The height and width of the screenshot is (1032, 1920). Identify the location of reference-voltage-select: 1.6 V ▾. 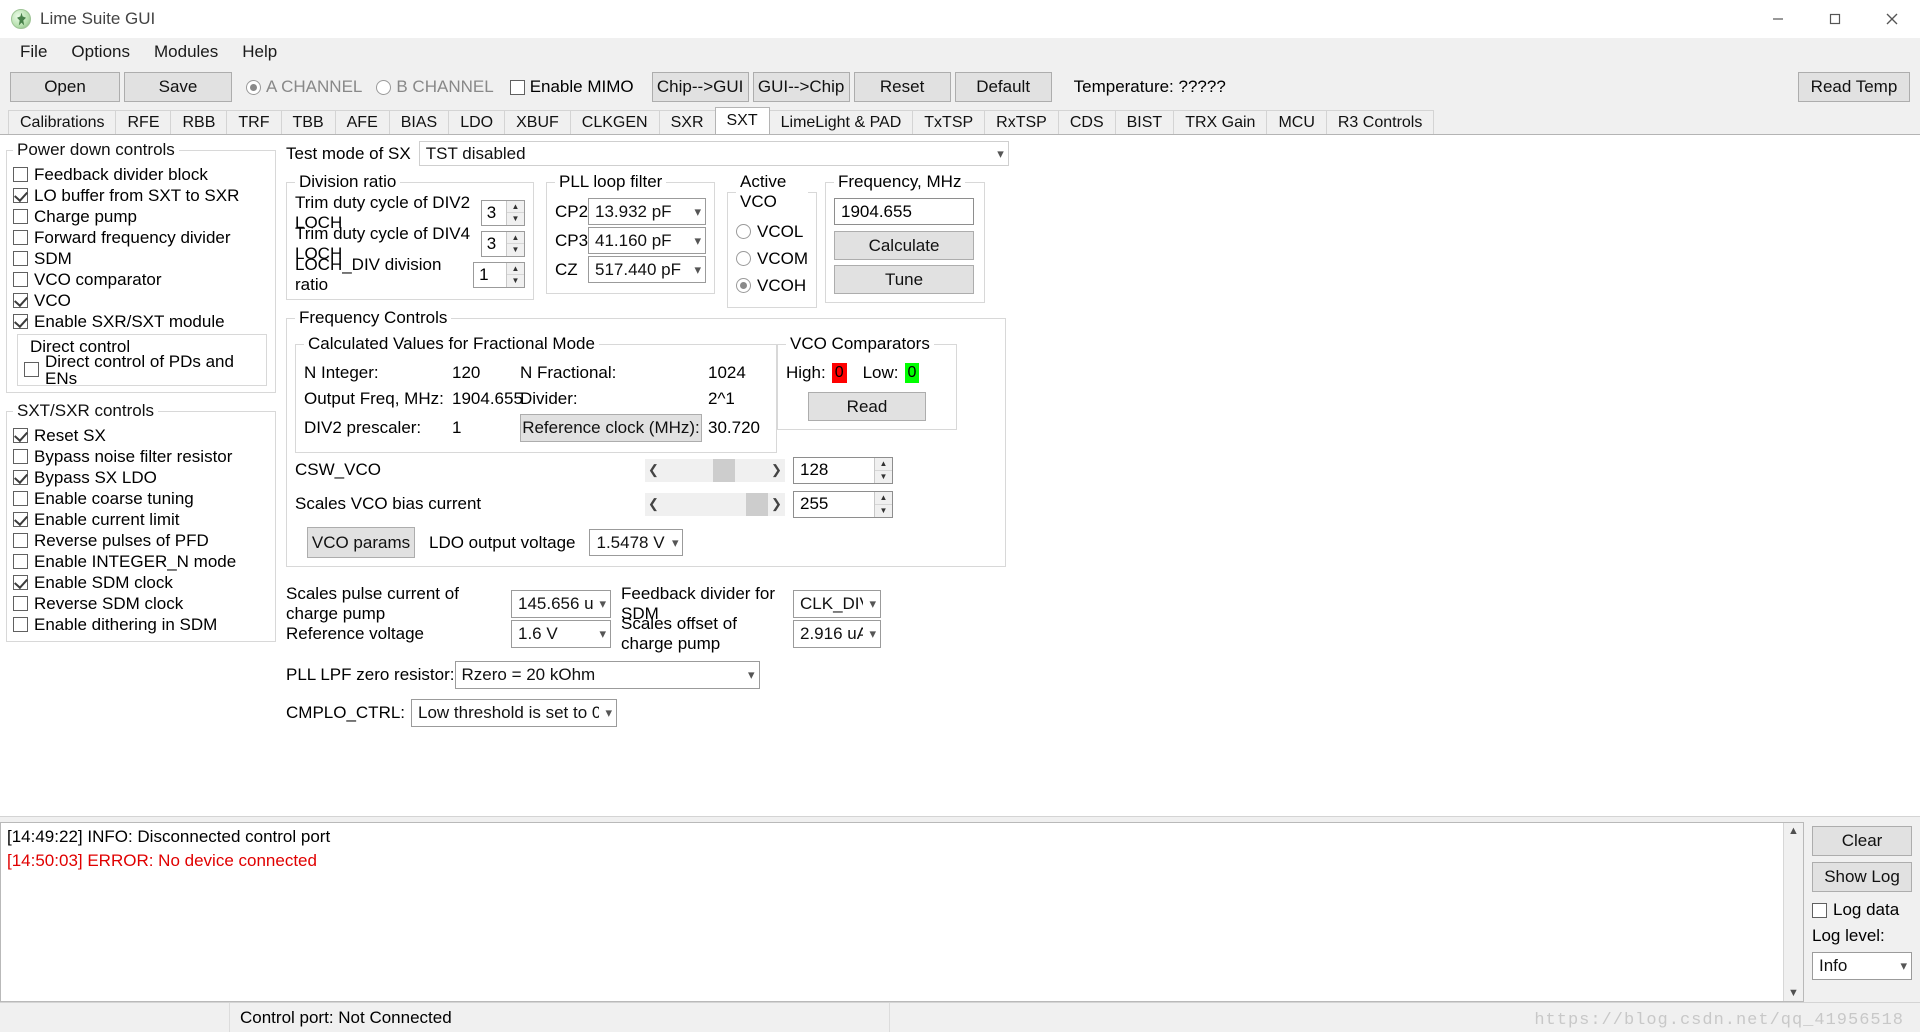
(561, 634).